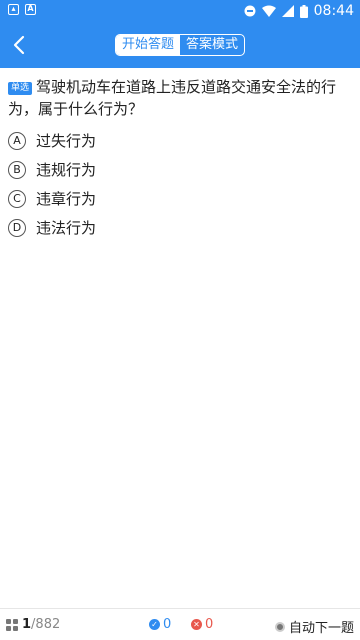 This screenshot has width=360, height=640. Describe the element at coordinates (154, 624) in the screenshot. I see `check-circle-icon: ✓` at that location.